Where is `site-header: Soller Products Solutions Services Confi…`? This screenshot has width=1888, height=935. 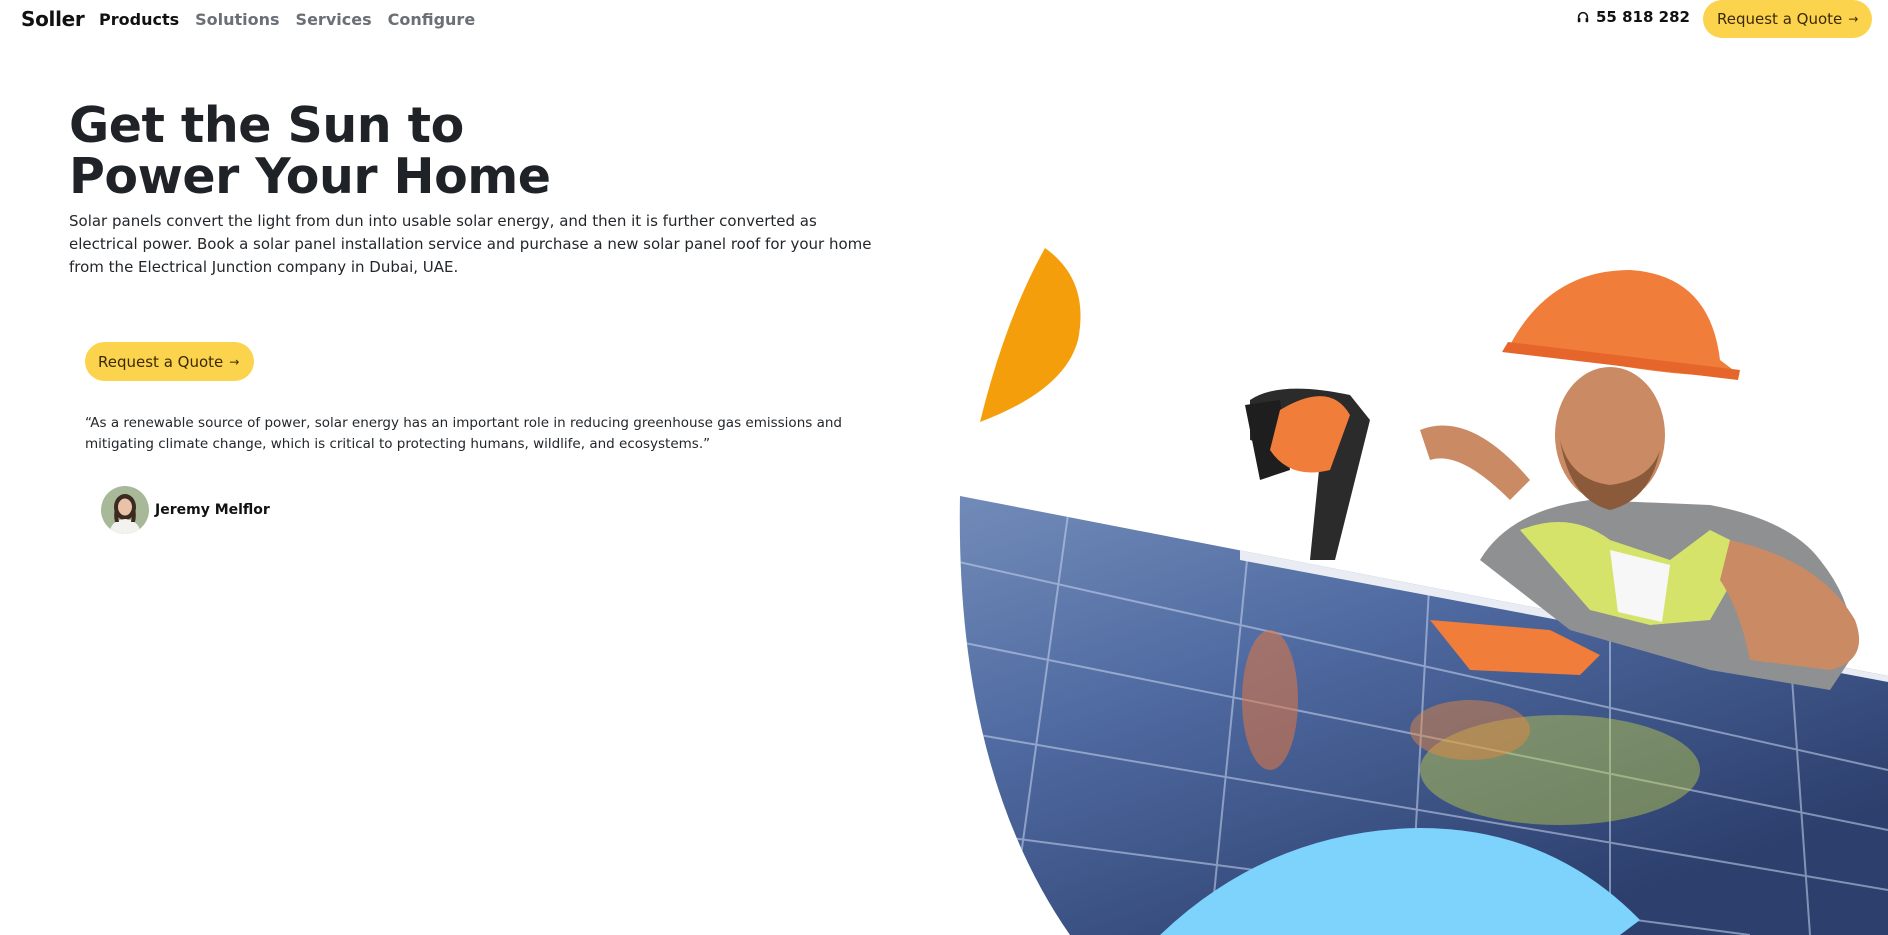
site-header: Soller Products Solutions Services Confi… is located at coordinates (944, 20).